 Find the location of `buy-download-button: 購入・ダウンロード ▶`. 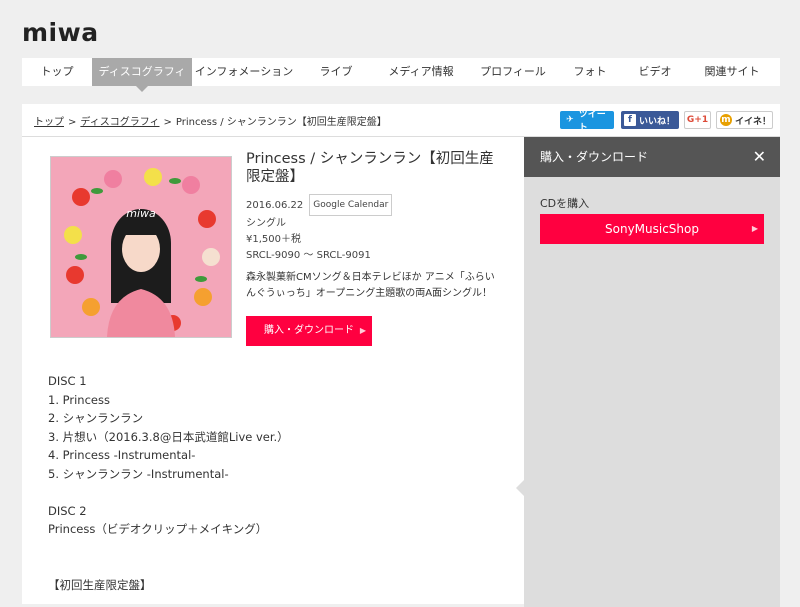

buy-download-button: 購入・ダウンロード ▶ is located at coordinates (309, 331).